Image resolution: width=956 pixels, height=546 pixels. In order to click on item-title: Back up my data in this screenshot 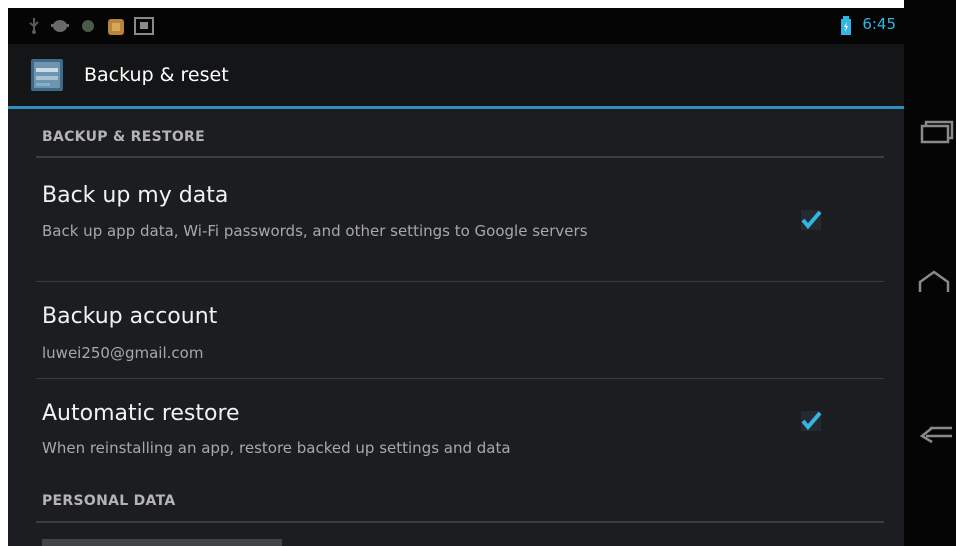, I will do `click(135, 195)`.